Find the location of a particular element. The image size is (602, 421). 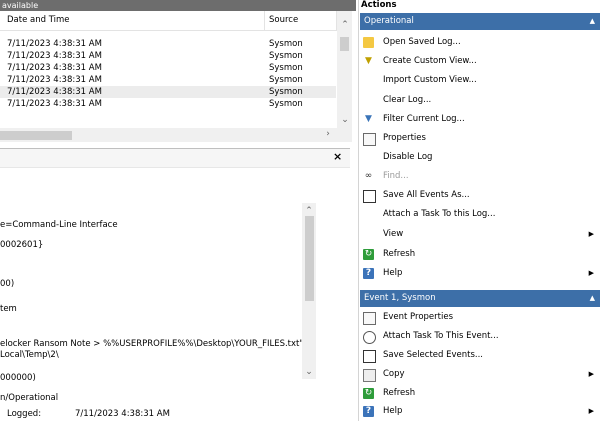

folder-open-icon is located at coordinates (368, 42).